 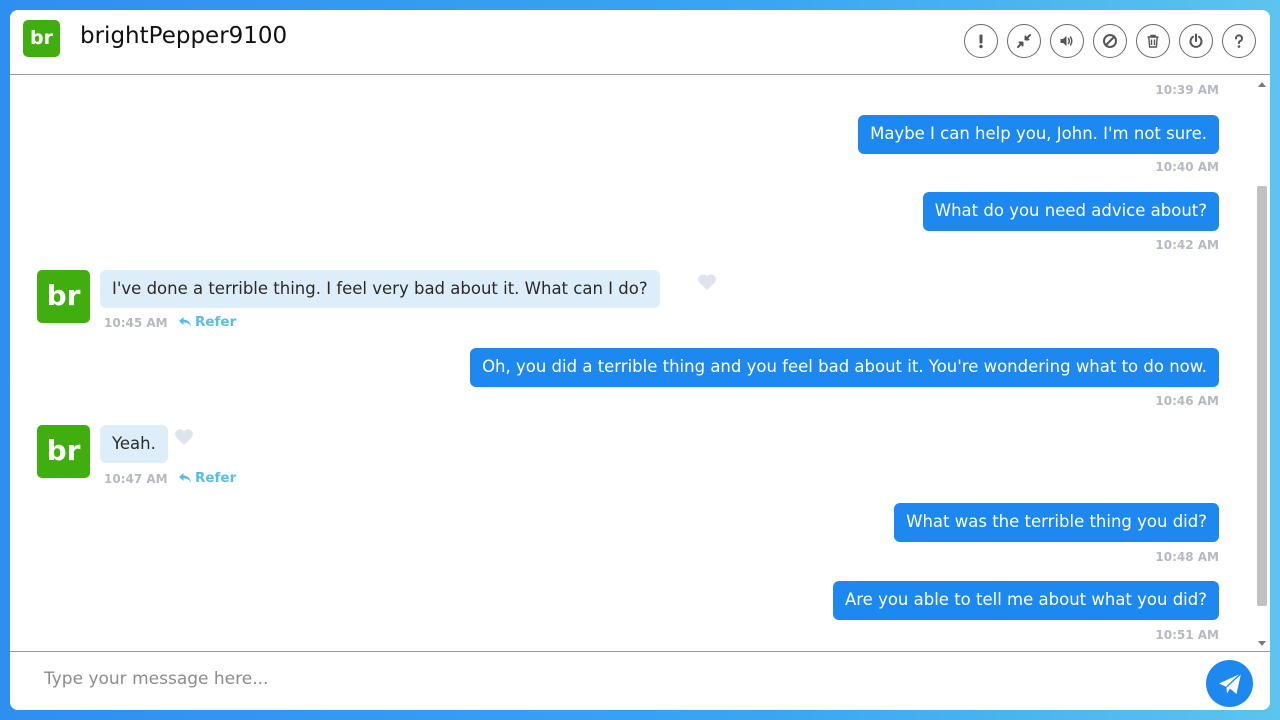 What do you see at coordinates (640, 42) in the screenshot?
I see `chat-header: br brightPepper9100` at bounding box center [640, 42].